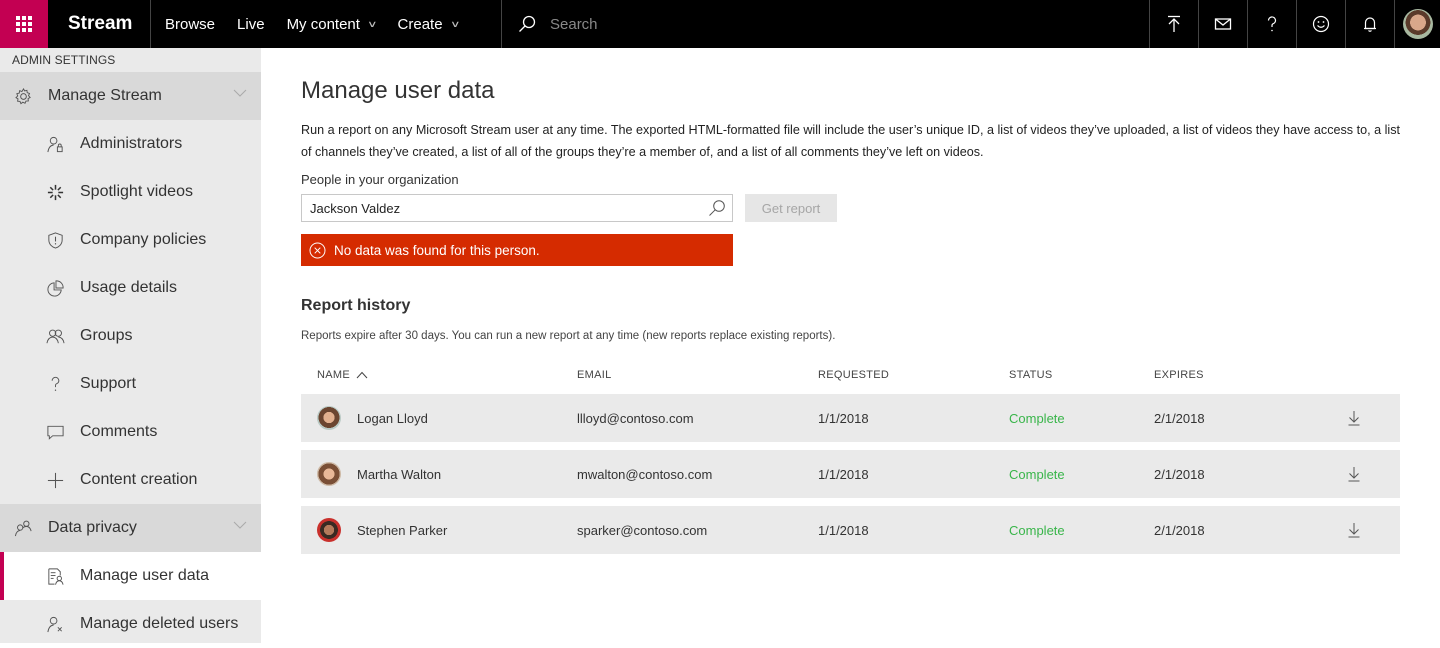 The height and width of the screenshot is (648, 1440). Describe the element at coordinates (55, 432) in the screenshot. I see `comment-icon` at that location.